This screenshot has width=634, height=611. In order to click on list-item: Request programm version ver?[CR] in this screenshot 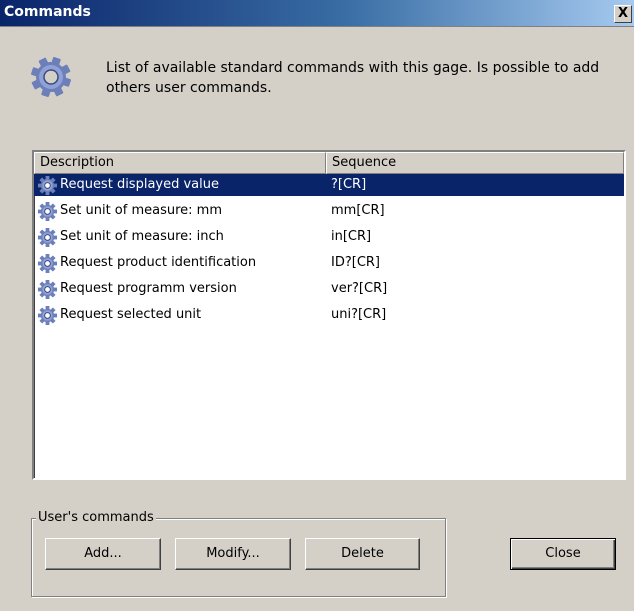, I will do `click(329, 289)`.